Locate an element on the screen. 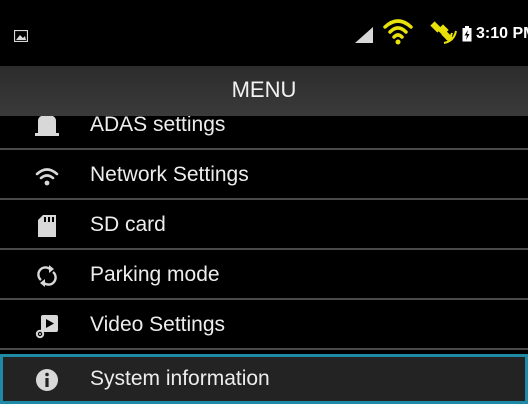 The width and height of the screenshot is (528, 404). clock: 3:10 PM is located at coordinates (502, 33).